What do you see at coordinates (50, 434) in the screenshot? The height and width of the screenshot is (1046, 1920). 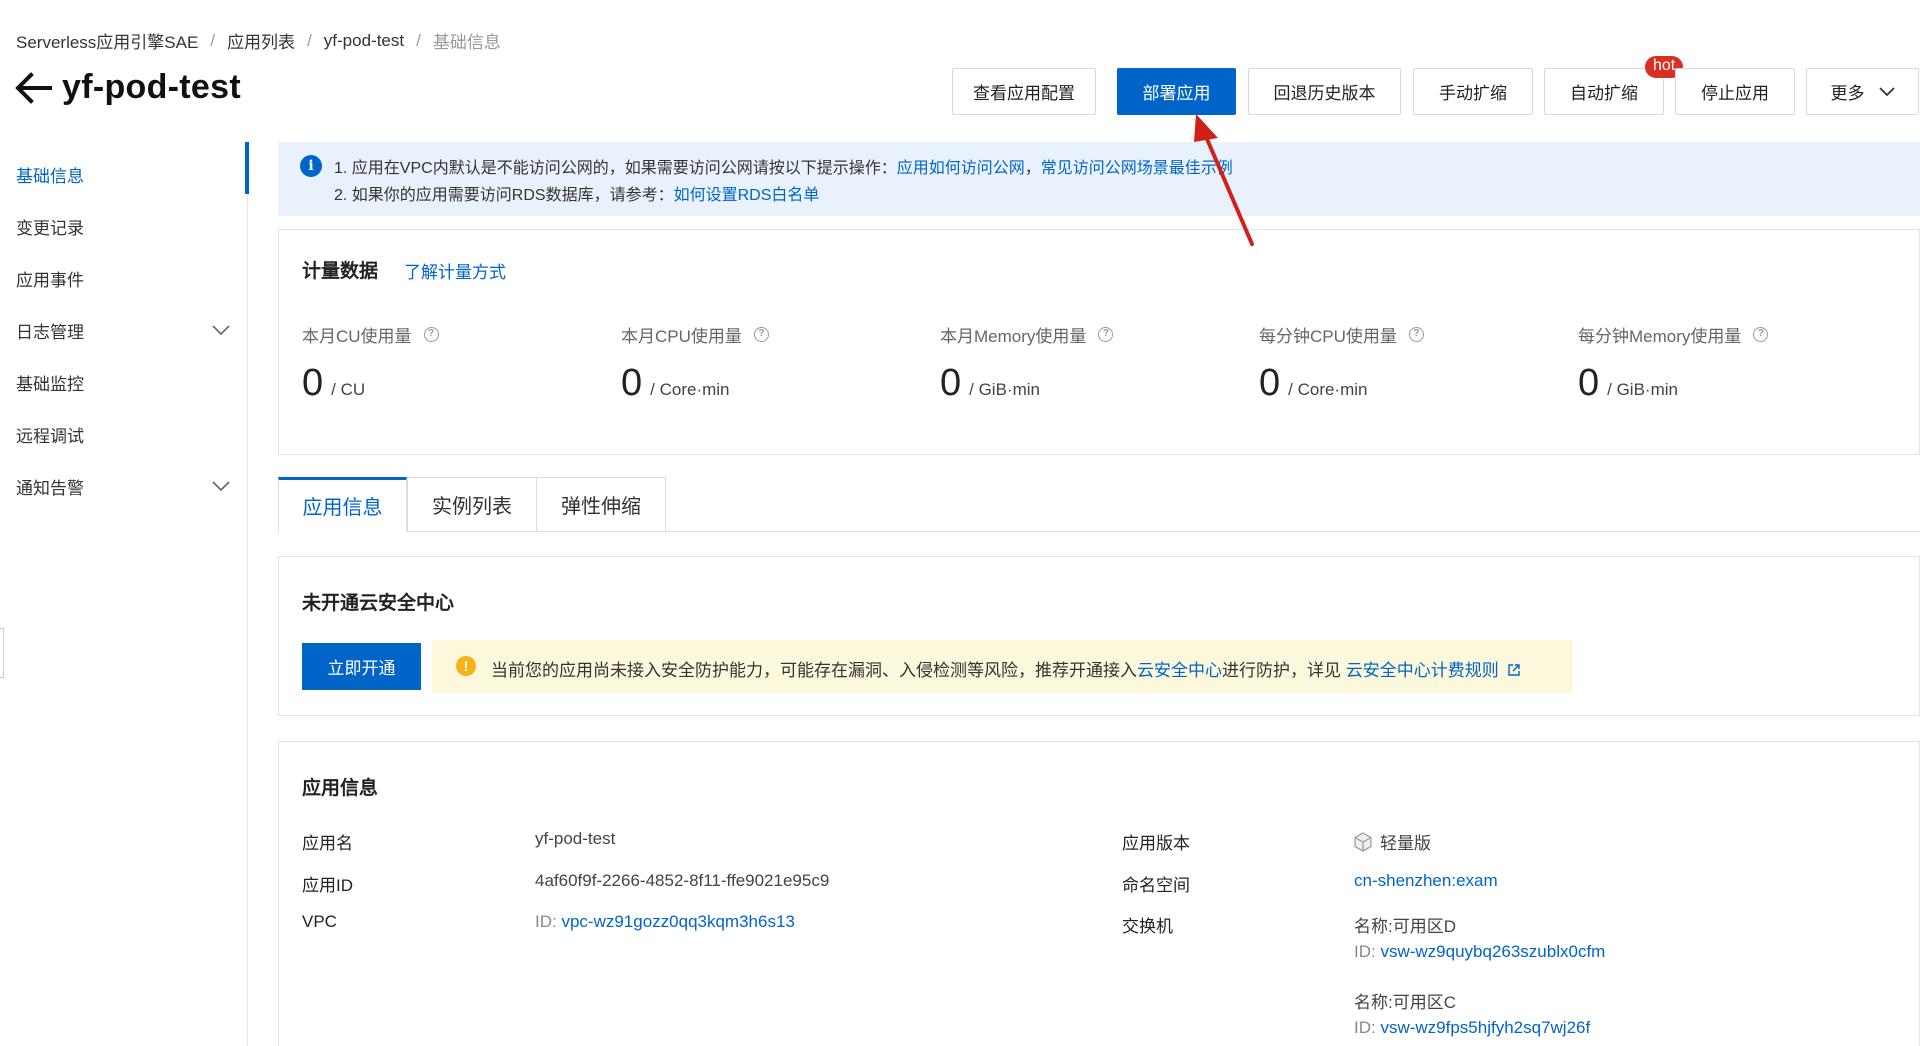 I see `sidebar-item-remote-debug: 远程调试` at bounding box center [50, 434].